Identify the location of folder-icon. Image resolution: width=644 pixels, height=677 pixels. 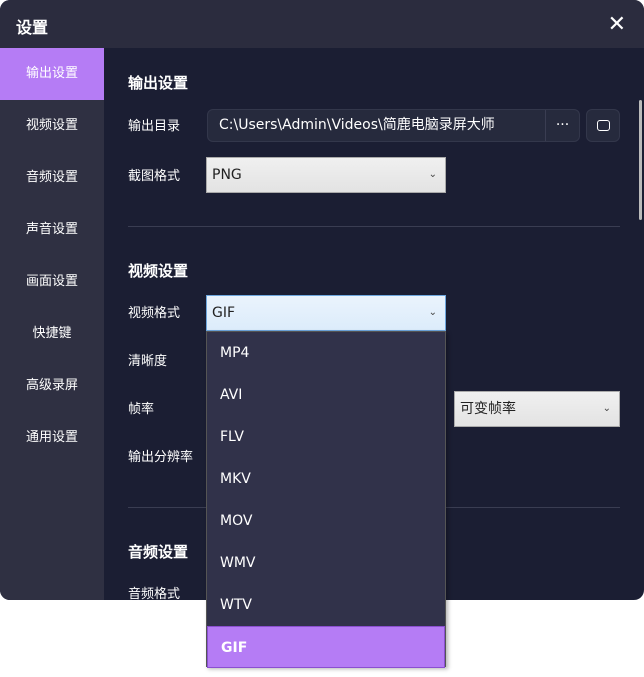
(603, 125).